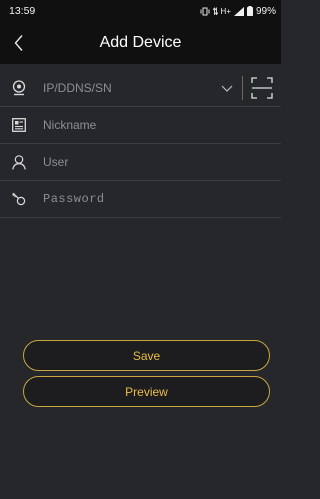  Describe the element at coordinates (19, 162) in the screenshot. I see `user-icon` at that location.